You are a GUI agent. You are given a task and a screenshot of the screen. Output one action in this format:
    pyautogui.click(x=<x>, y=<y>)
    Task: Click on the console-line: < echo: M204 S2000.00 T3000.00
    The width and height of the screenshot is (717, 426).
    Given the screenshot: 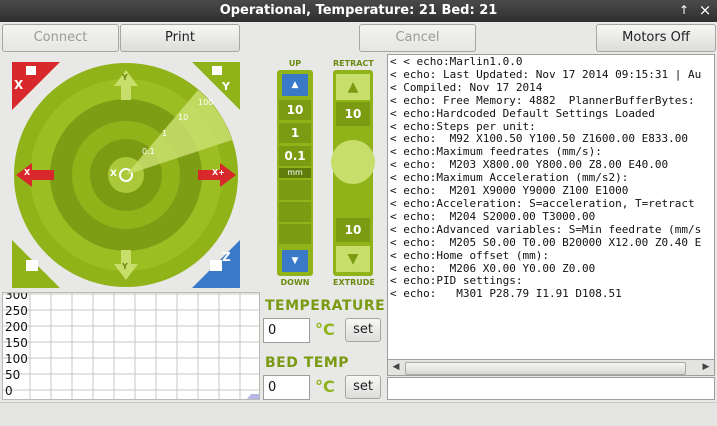 What is the action you would take?
    pyautogui.click(x=493, y=216)
    